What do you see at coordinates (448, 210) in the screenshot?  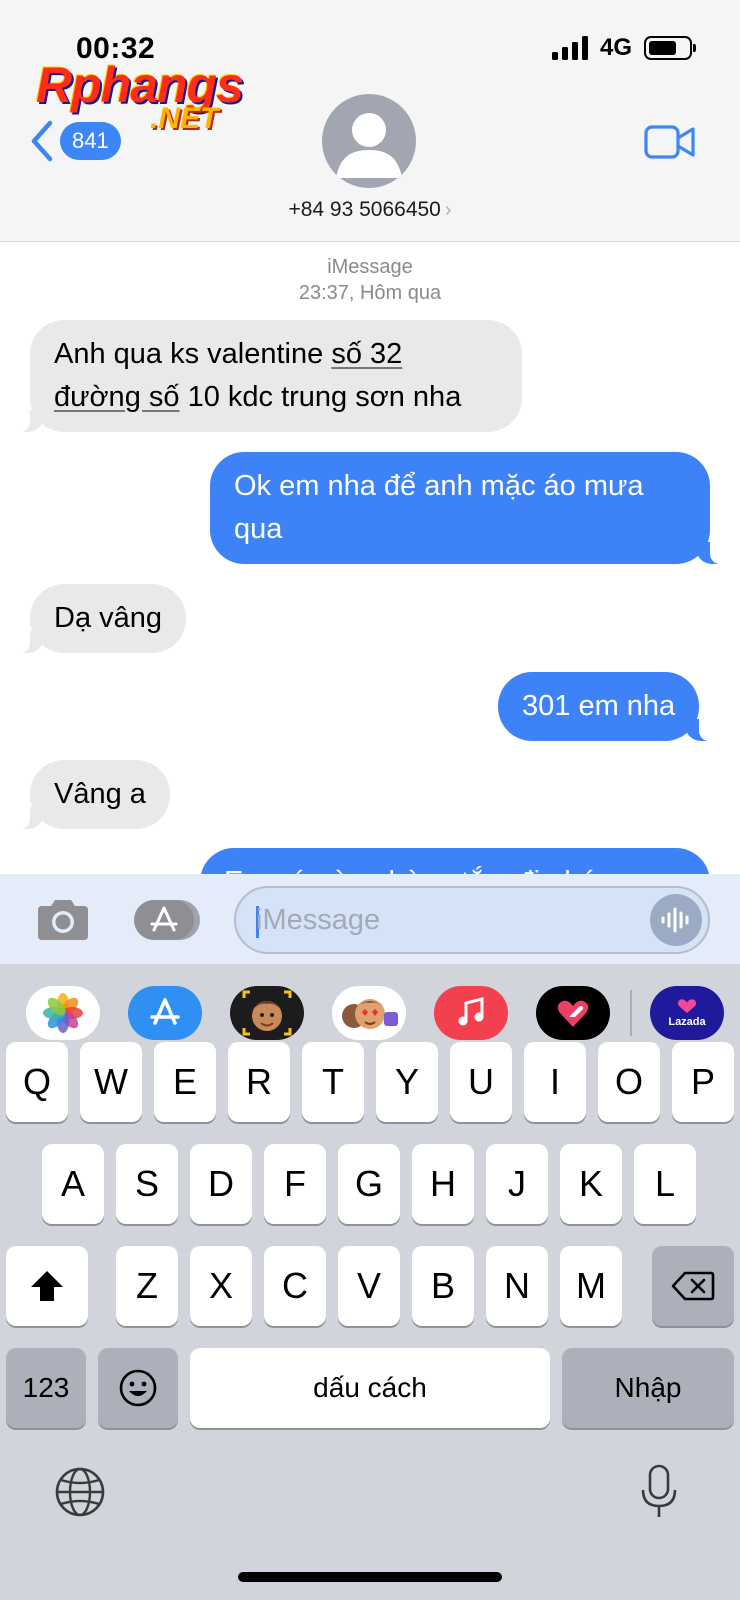 I see `chevron-right-icon: ›` at bounding box center [448, 210].